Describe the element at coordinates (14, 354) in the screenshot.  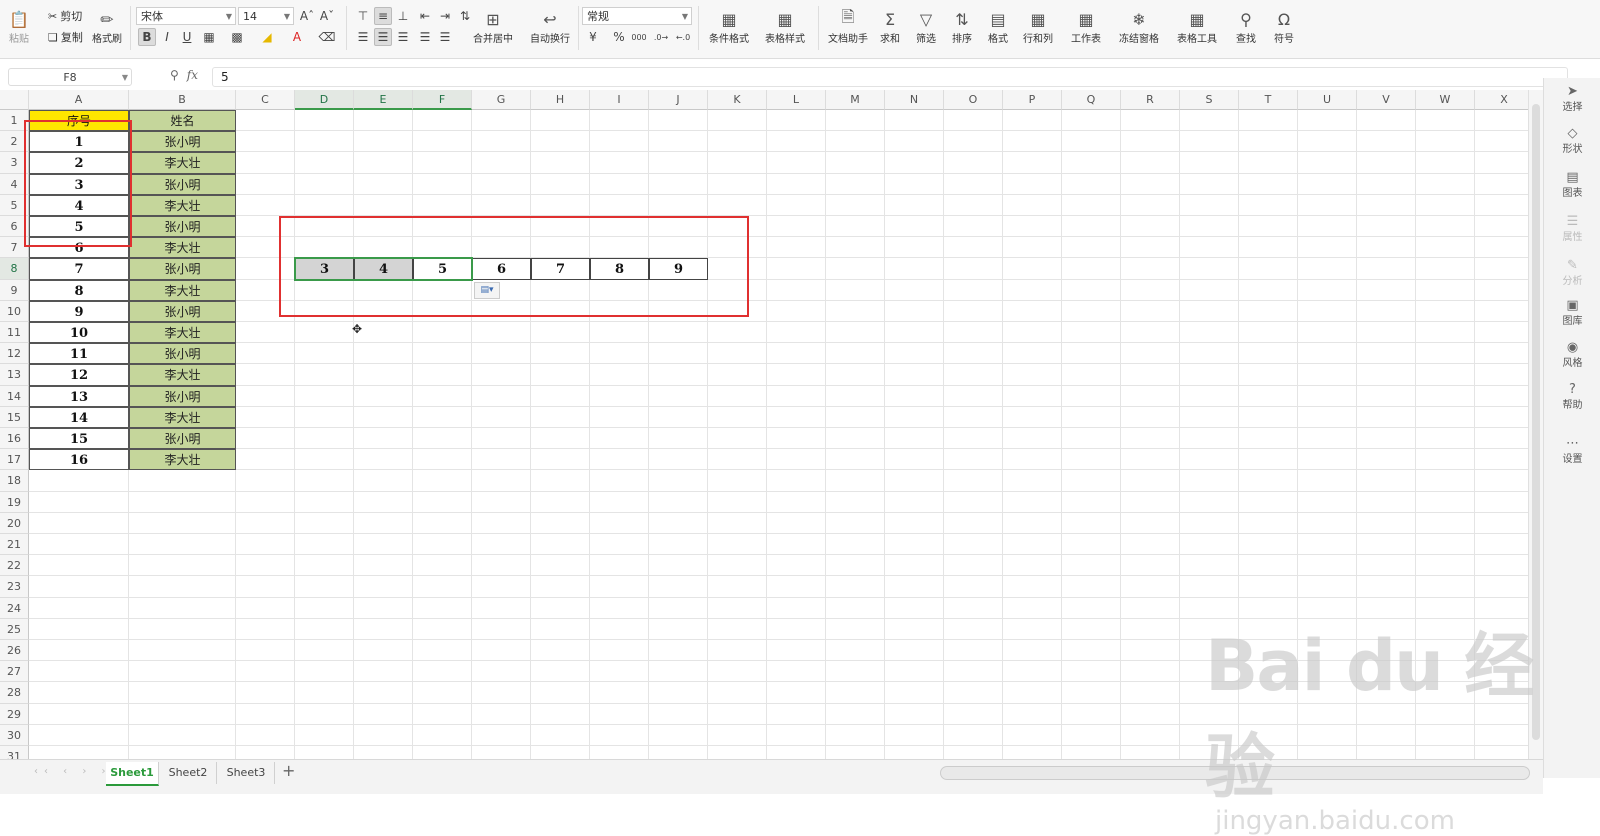
I see `row-header: 12` at that location.